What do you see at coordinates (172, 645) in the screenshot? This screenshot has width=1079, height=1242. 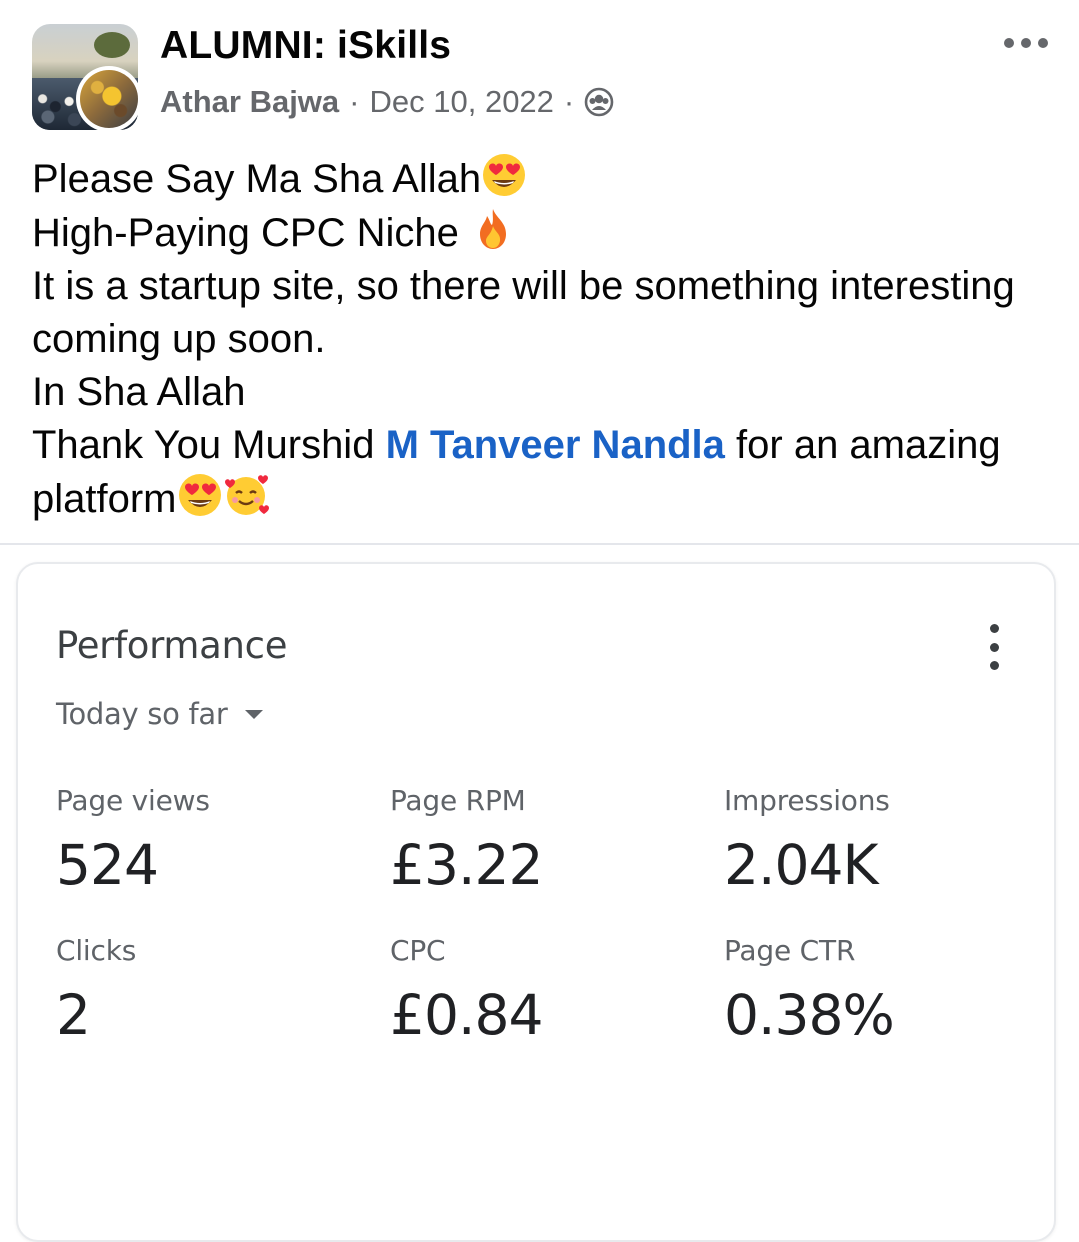 I see `card-title: Performance` at bounding box center [172, 645].